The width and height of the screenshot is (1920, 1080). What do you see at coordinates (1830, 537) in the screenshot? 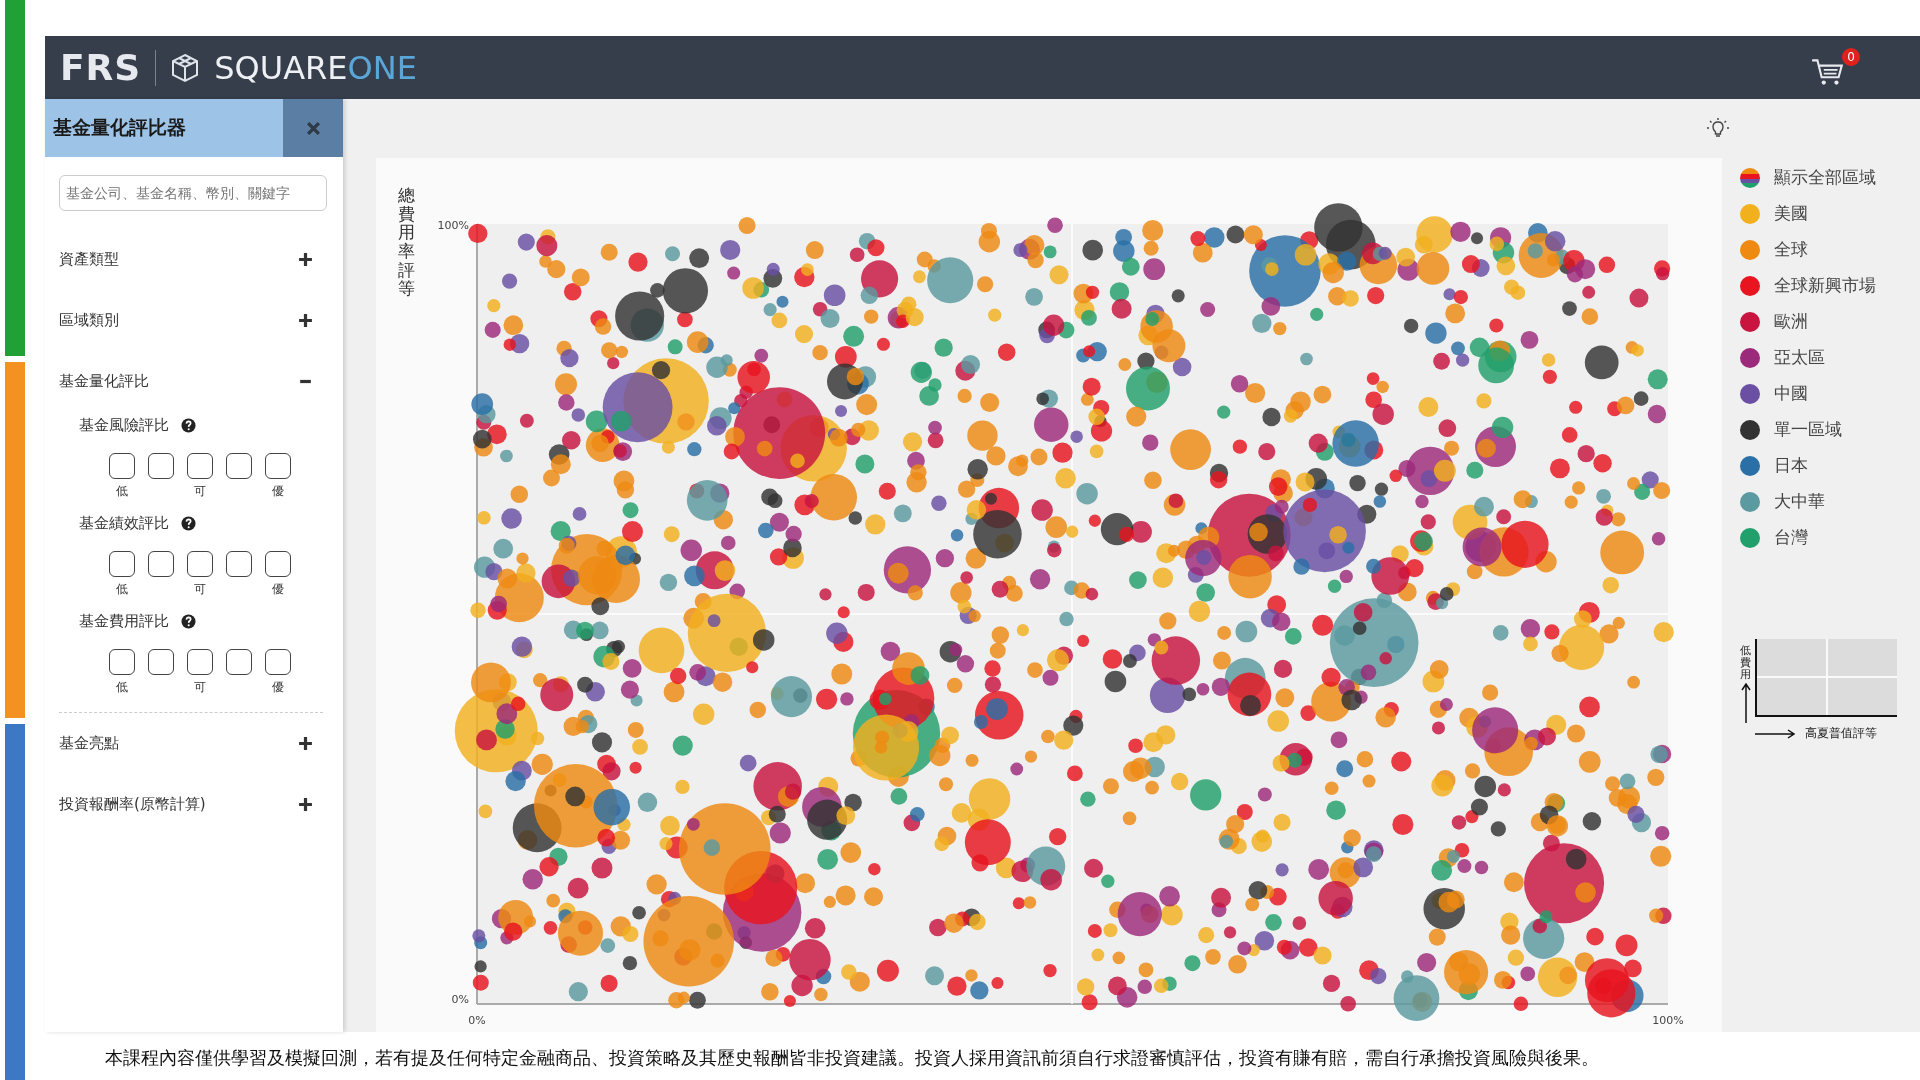
I see `legend-item: 台灣` at bounding box center [1830, 537].